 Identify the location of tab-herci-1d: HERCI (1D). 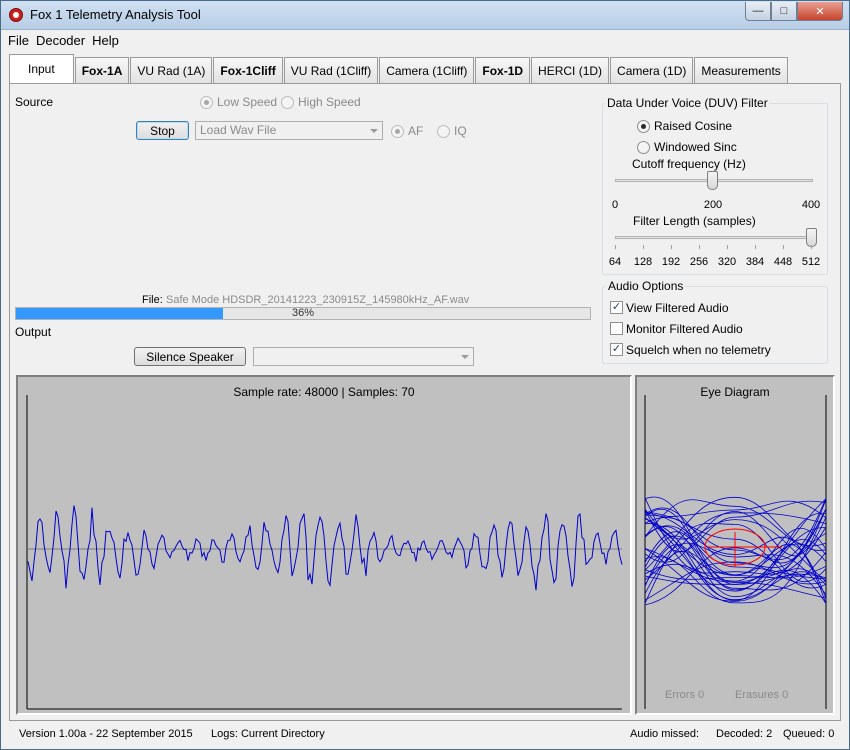
(570, 70).